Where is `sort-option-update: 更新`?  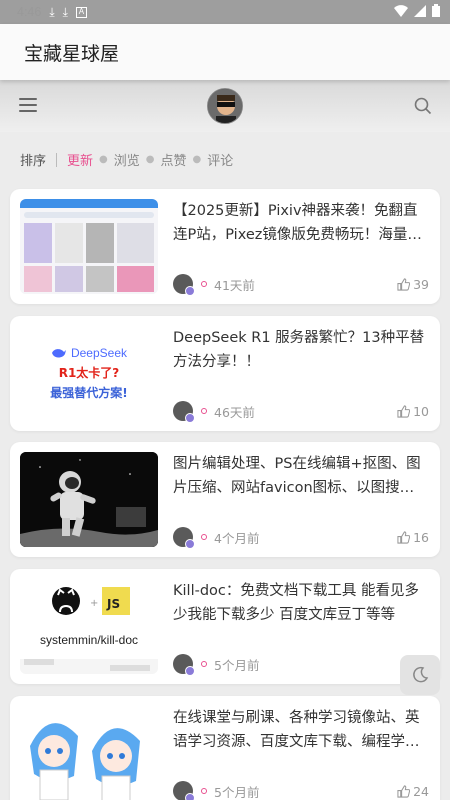 sort-option-update: 更新 is located at coordinates (80, 159).